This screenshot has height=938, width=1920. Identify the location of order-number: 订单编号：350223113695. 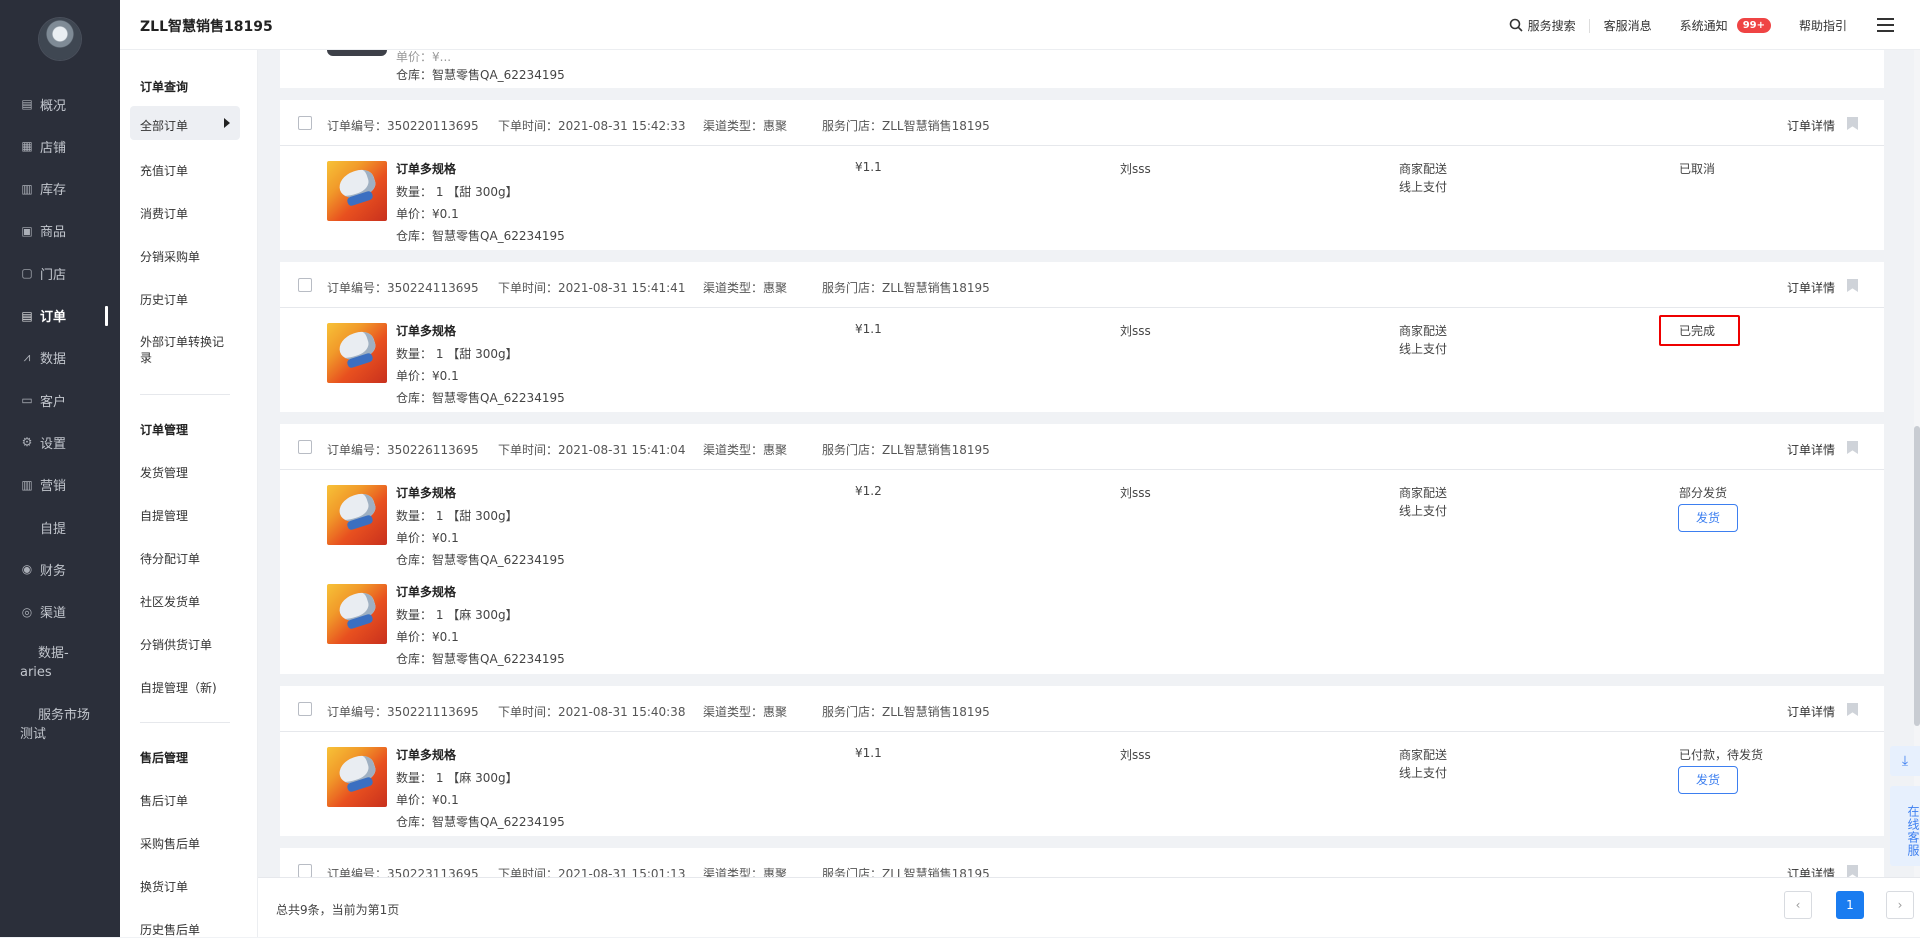
(403, 872).